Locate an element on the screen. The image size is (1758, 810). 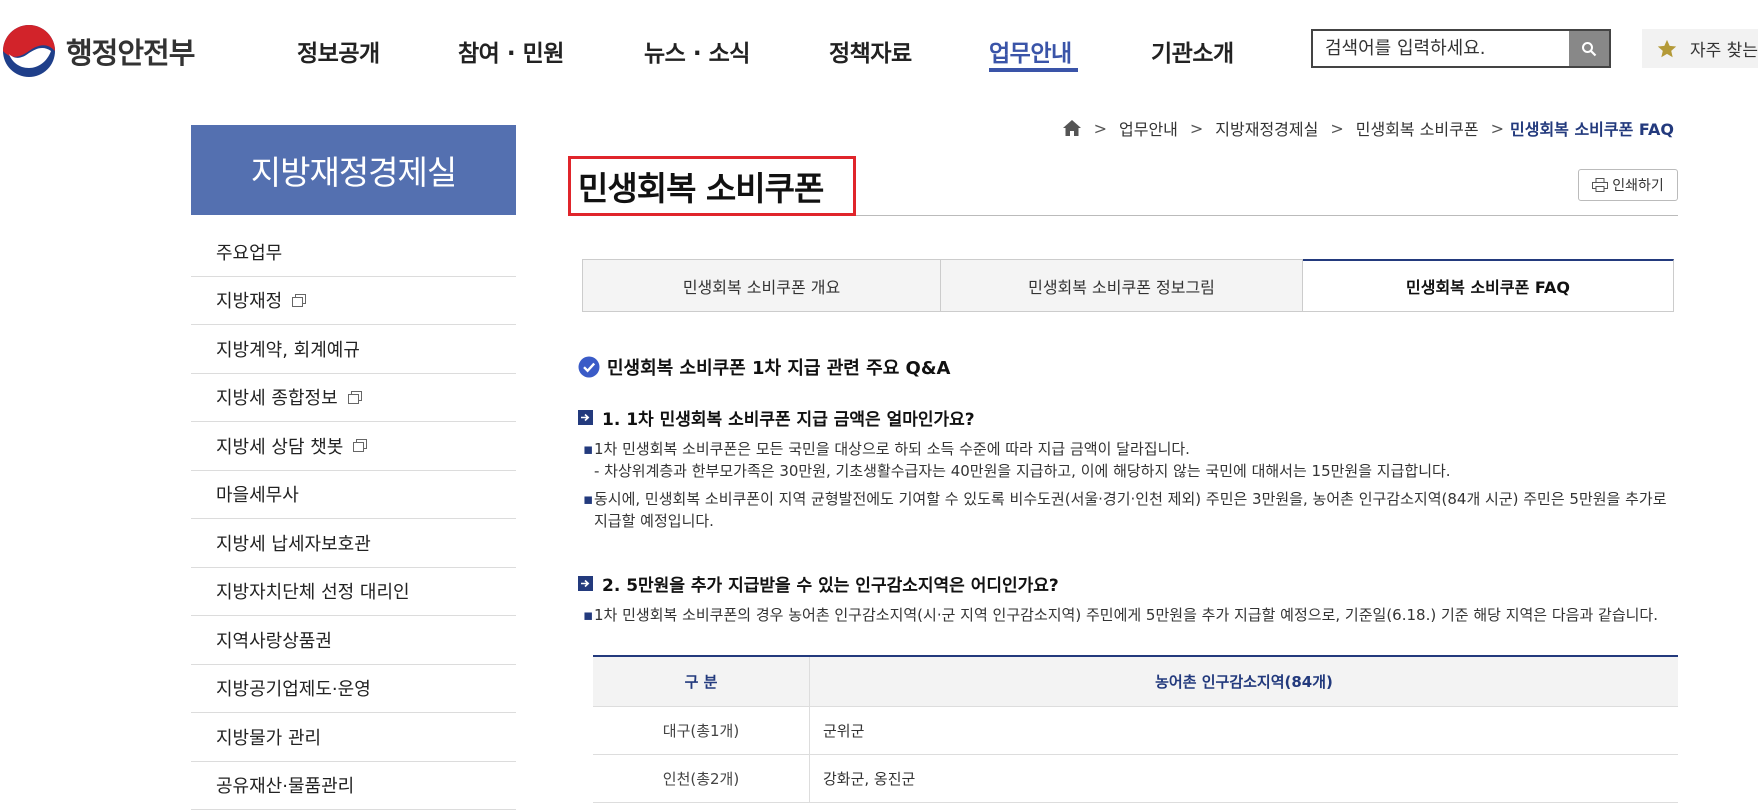
sidebar-item-label: 주요업무 is located at coordinates (249, 252).